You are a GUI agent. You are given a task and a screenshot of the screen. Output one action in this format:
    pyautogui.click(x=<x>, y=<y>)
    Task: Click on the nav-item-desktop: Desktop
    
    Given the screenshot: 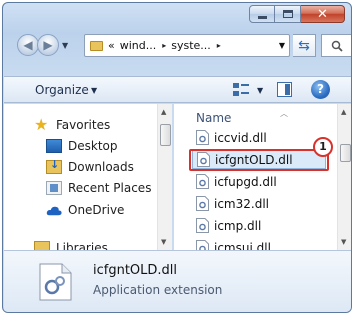 What is the action you would take?
    pyautogui.click(x=82, y=146)
    